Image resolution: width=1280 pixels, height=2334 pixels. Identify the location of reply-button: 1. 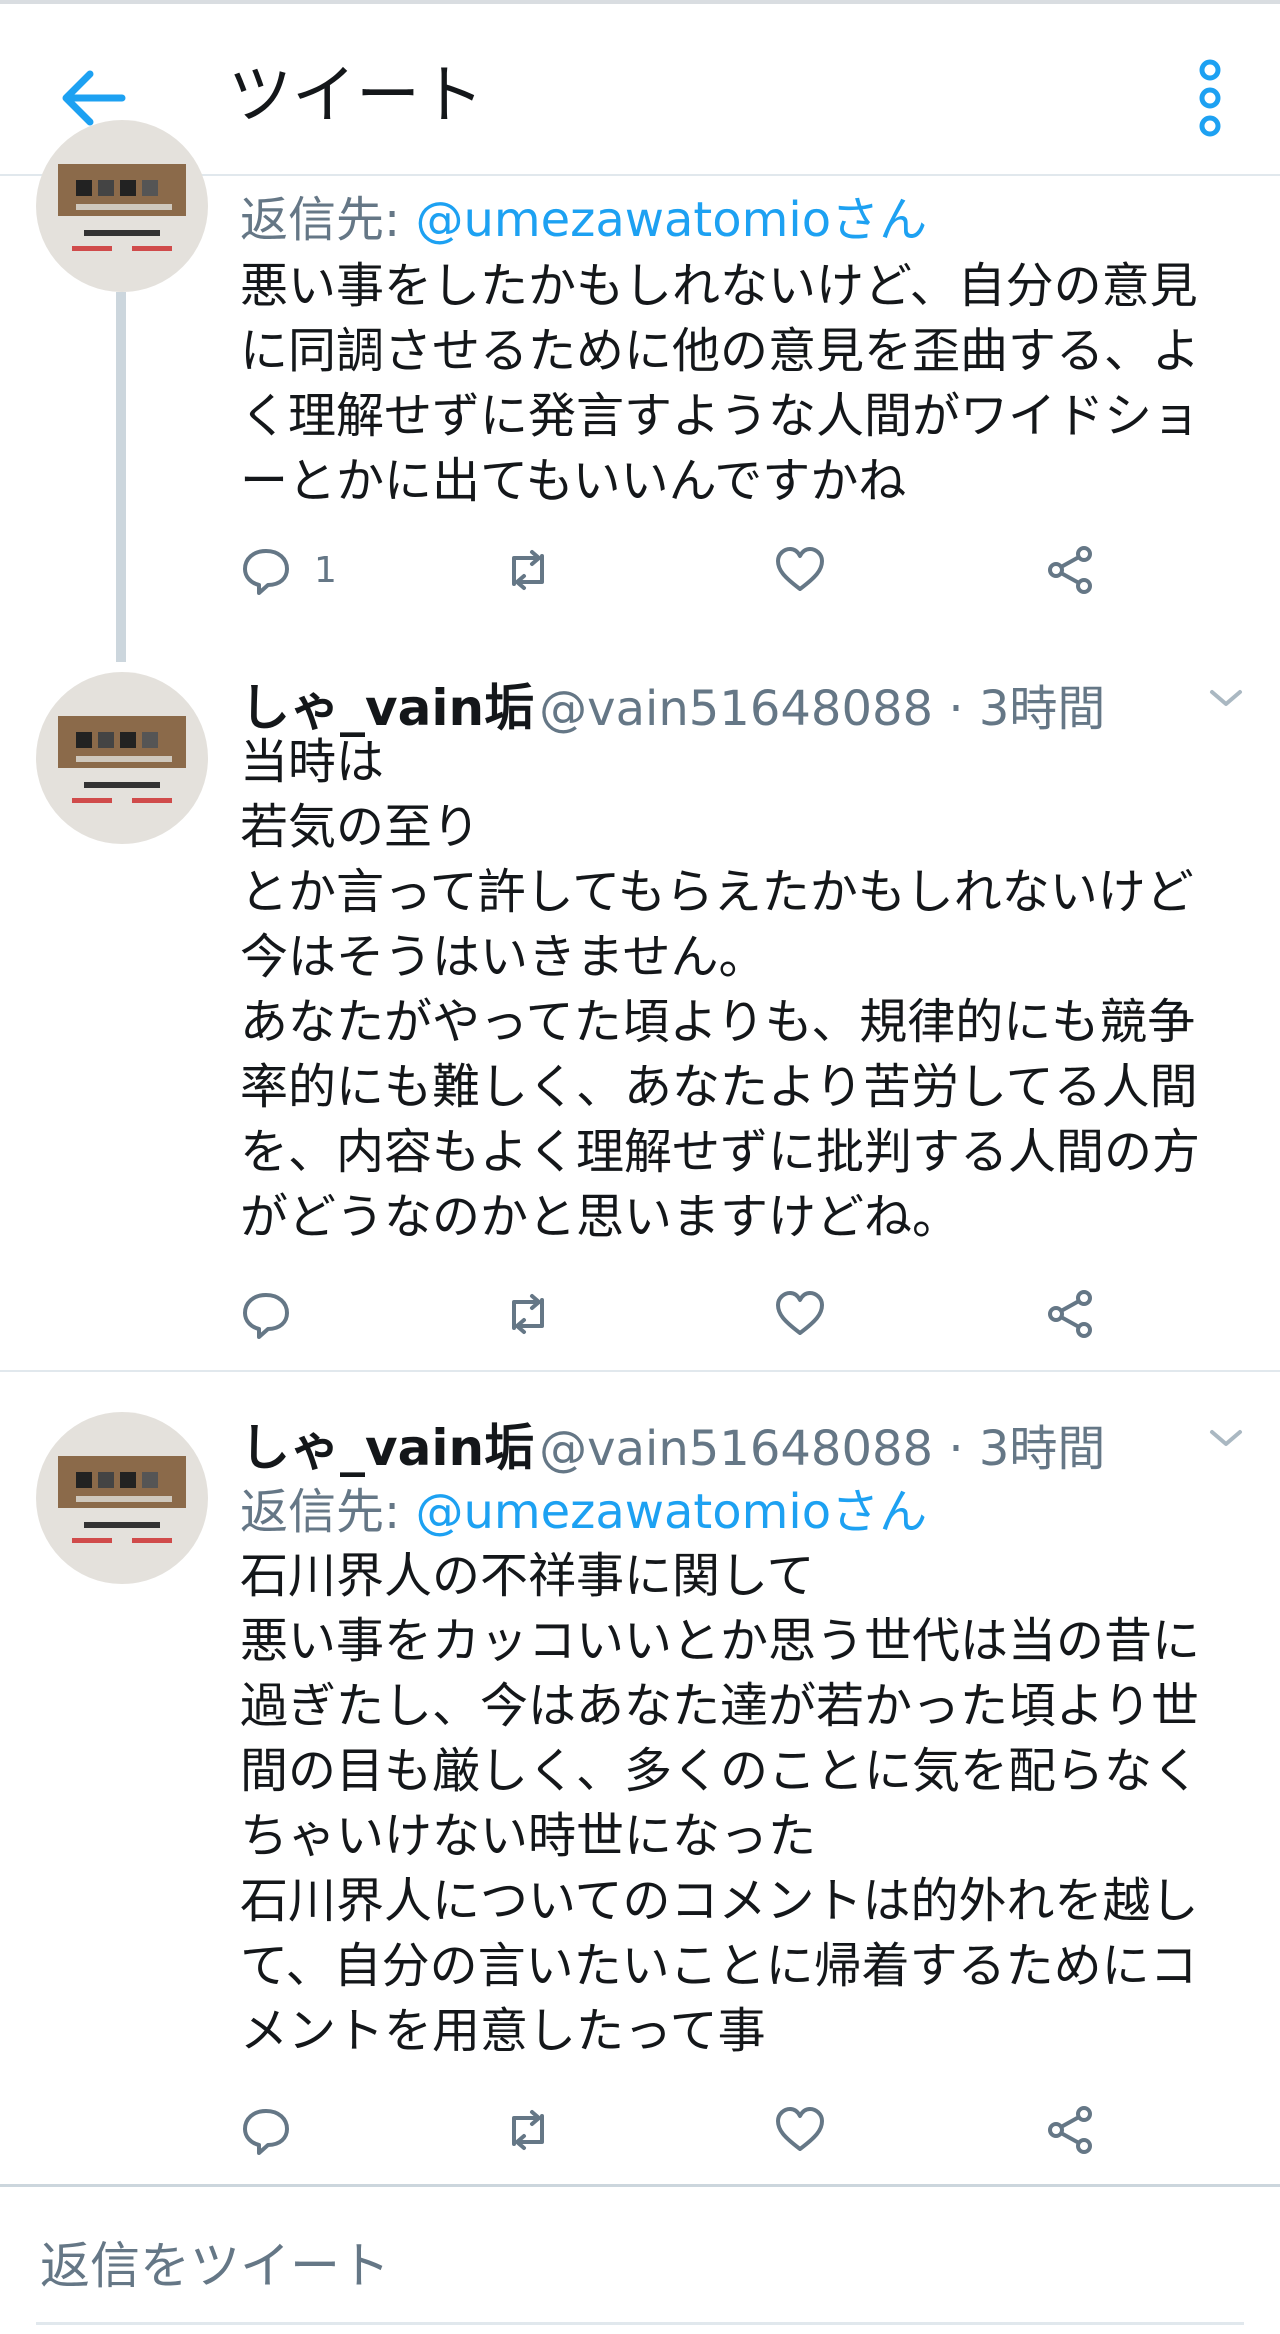
(288, 570).